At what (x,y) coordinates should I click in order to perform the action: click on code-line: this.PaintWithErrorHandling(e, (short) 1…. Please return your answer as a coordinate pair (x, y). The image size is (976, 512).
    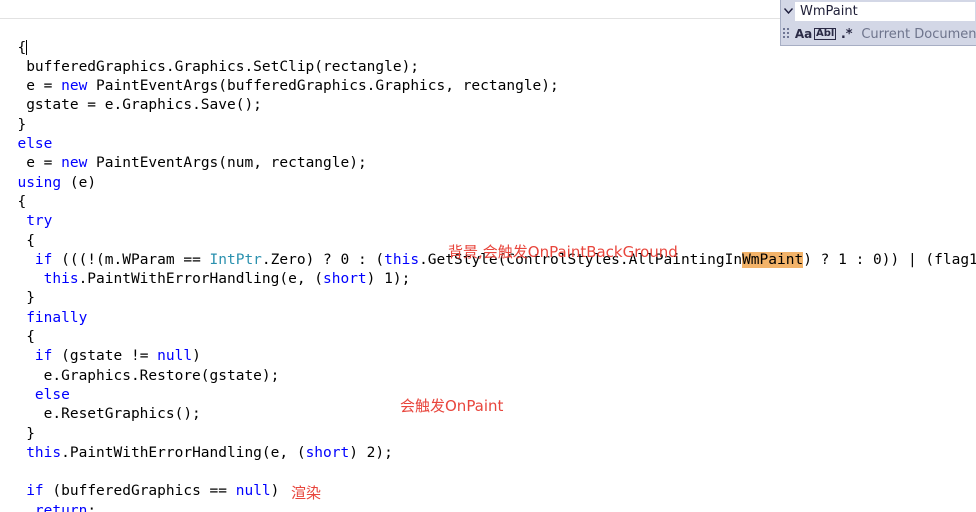
    Looking at the image, I should click on (488, 279).